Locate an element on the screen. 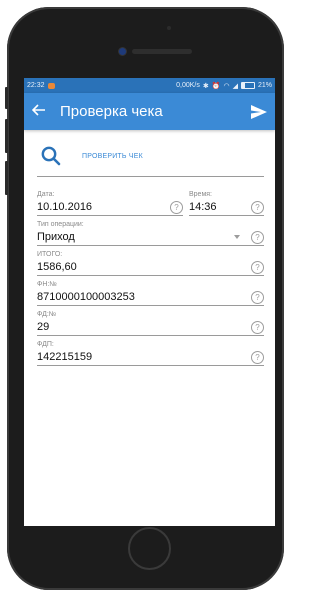  signal-icon: ◢ is located at coordinates (235, 86).